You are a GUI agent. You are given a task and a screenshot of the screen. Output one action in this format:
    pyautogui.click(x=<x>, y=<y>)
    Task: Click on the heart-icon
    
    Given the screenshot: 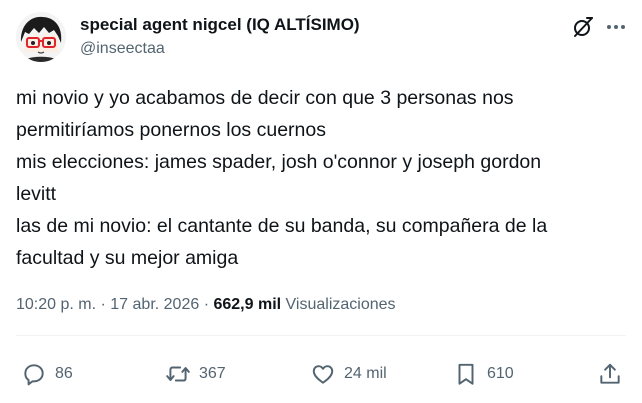 What is the action you would take?
    pyautogui.click(x=323, y=374)
    